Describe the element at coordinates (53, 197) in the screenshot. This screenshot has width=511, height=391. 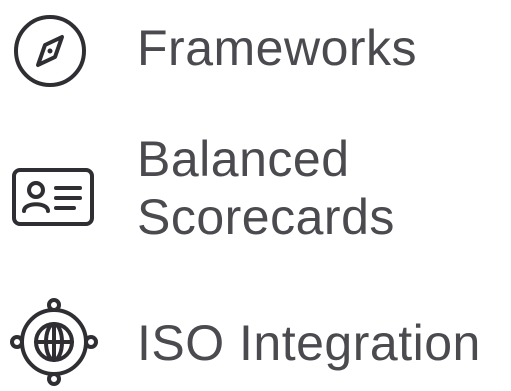
I see `id-card-icon` at that location.